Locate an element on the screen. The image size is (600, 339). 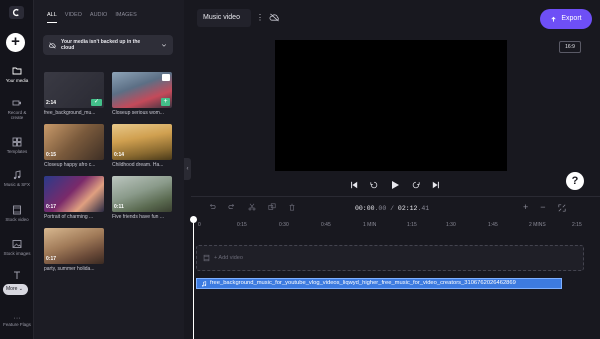
help-button: ? is located at coordinates (575, 181).